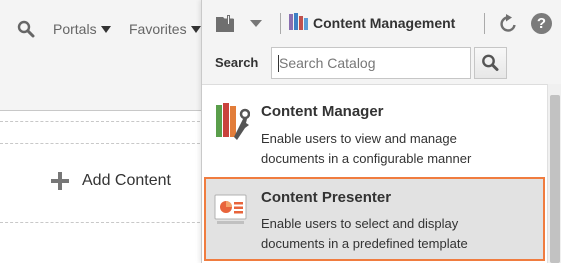  I want to click on scrollbar-thumb, so click(555, 179).